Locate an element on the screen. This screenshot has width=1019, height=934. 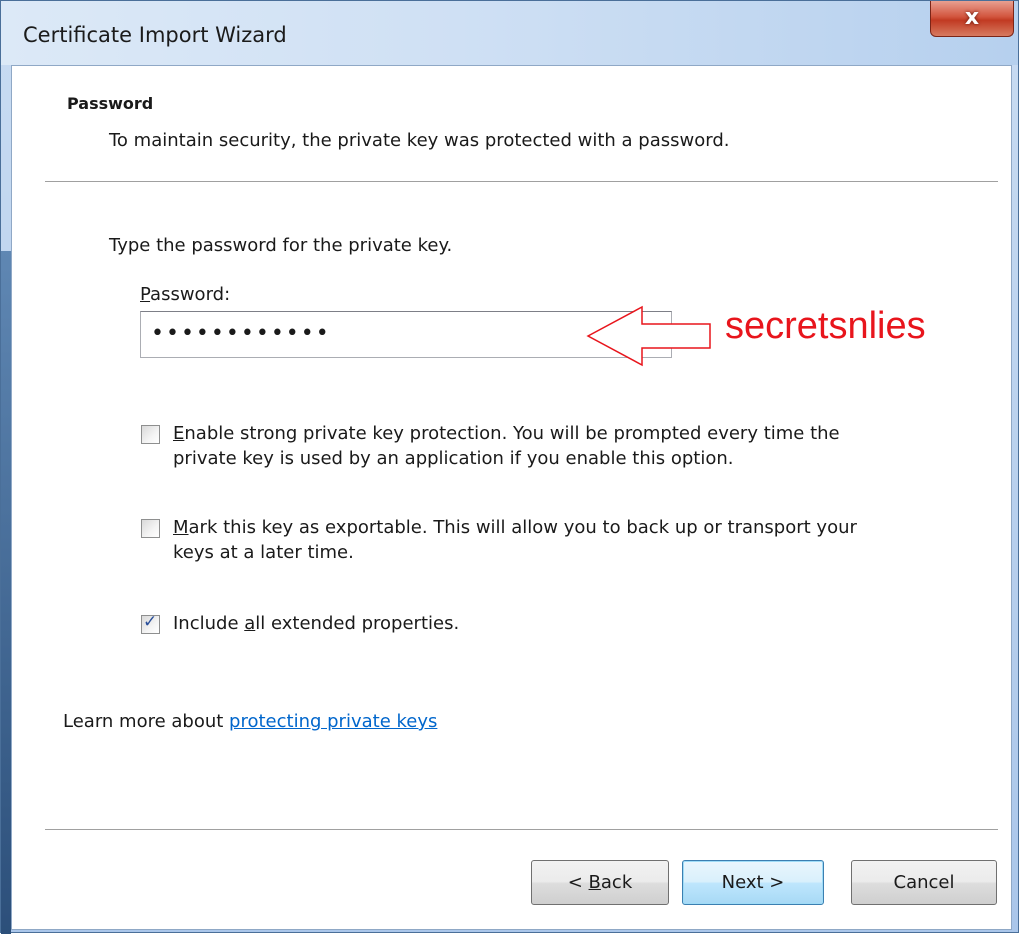
extended-properties-label: Include all extended properties. is located at coordinates (316, 623).